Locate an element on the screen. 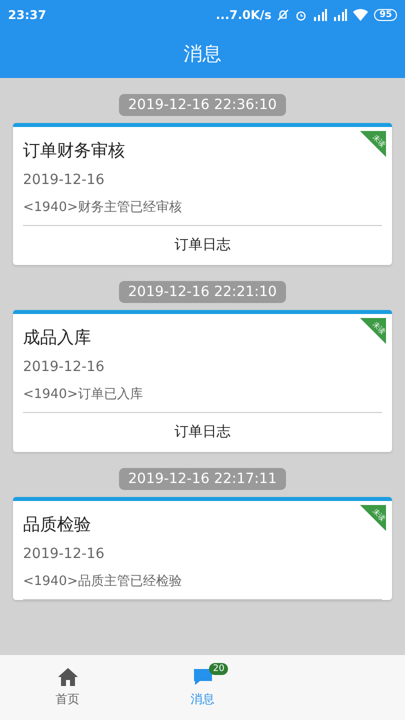 The height and width of the screenshot is (720, 405). home-icon is located at coordinates (67, 677).